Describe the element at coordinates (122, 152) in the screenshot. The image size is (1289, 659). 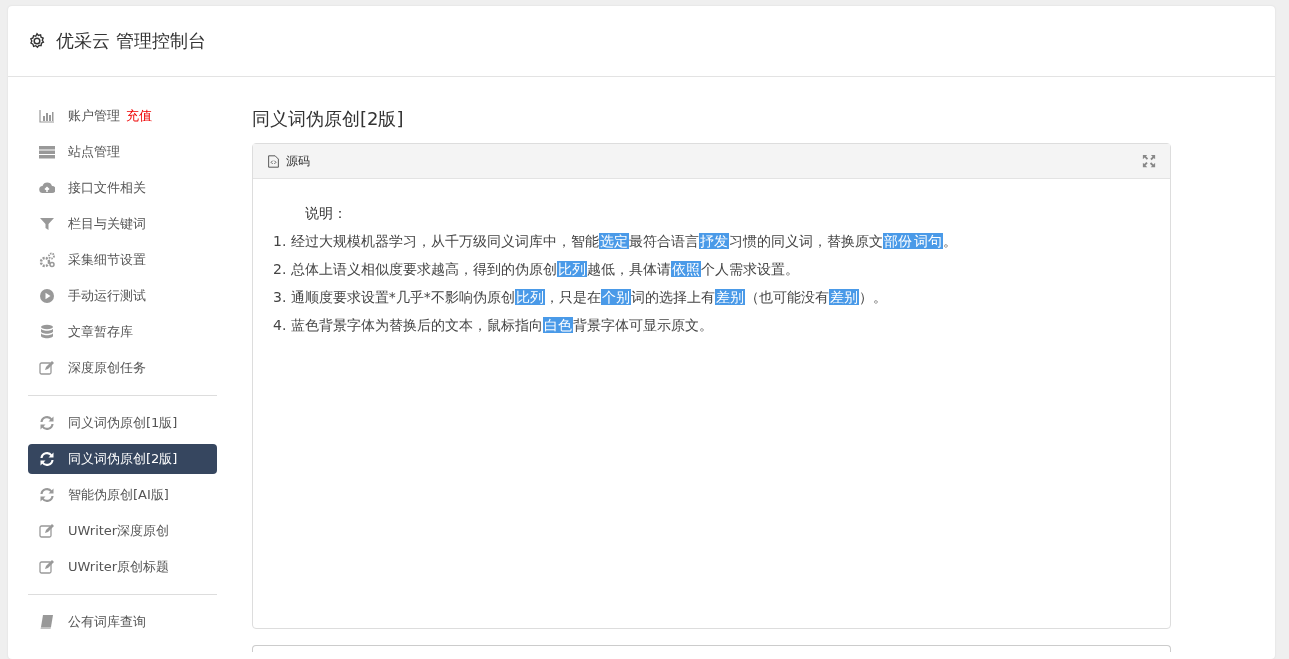
I see `sidebar-item: 站点管理` at that location.